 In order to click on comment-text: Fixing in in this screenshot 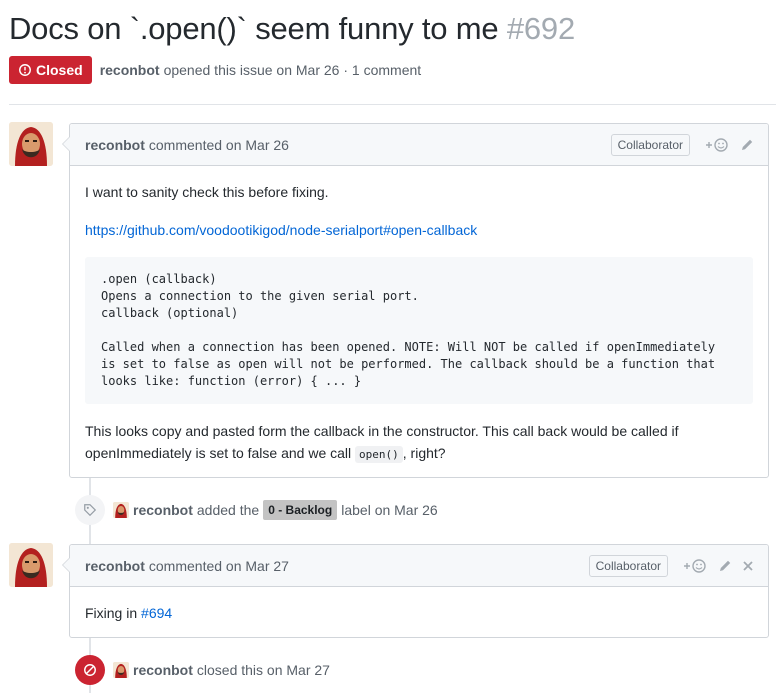, I will do `click(111, 613)`.